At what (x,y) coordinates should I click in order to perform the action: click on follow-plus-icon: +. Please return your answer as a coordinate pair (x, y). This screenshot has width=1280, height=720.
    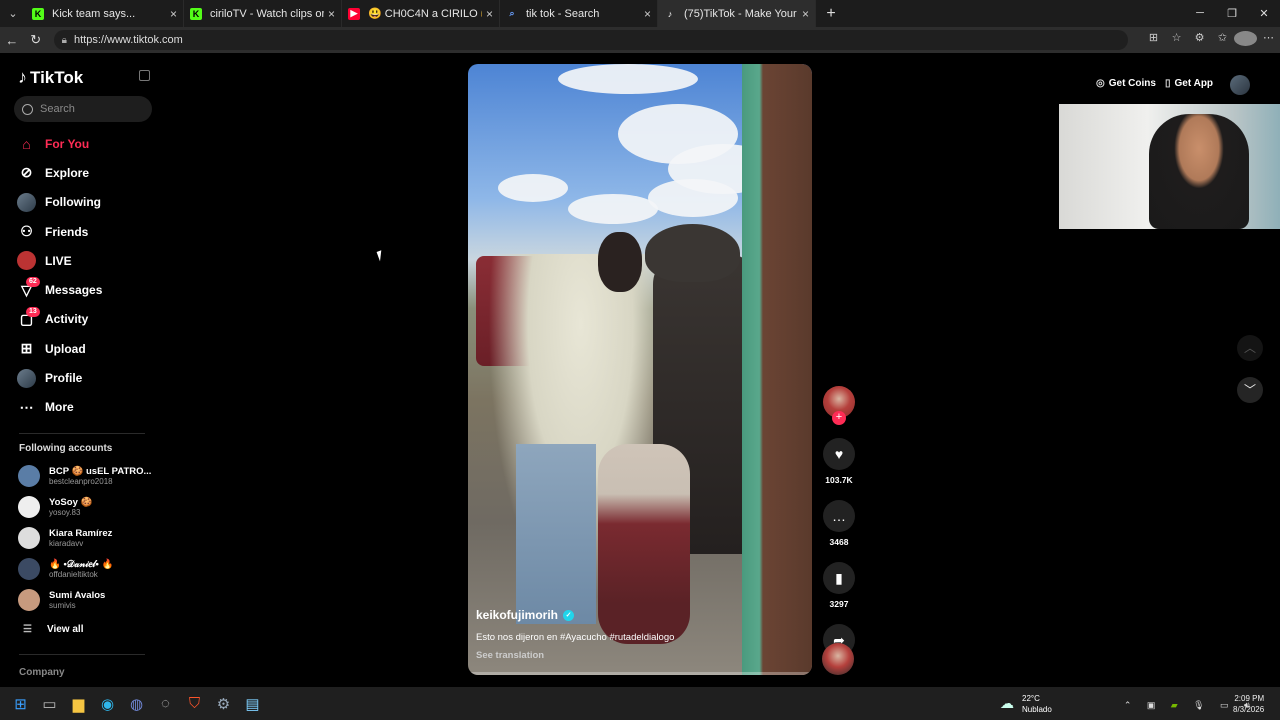
    Looking at the image, I should click on (839, 418).